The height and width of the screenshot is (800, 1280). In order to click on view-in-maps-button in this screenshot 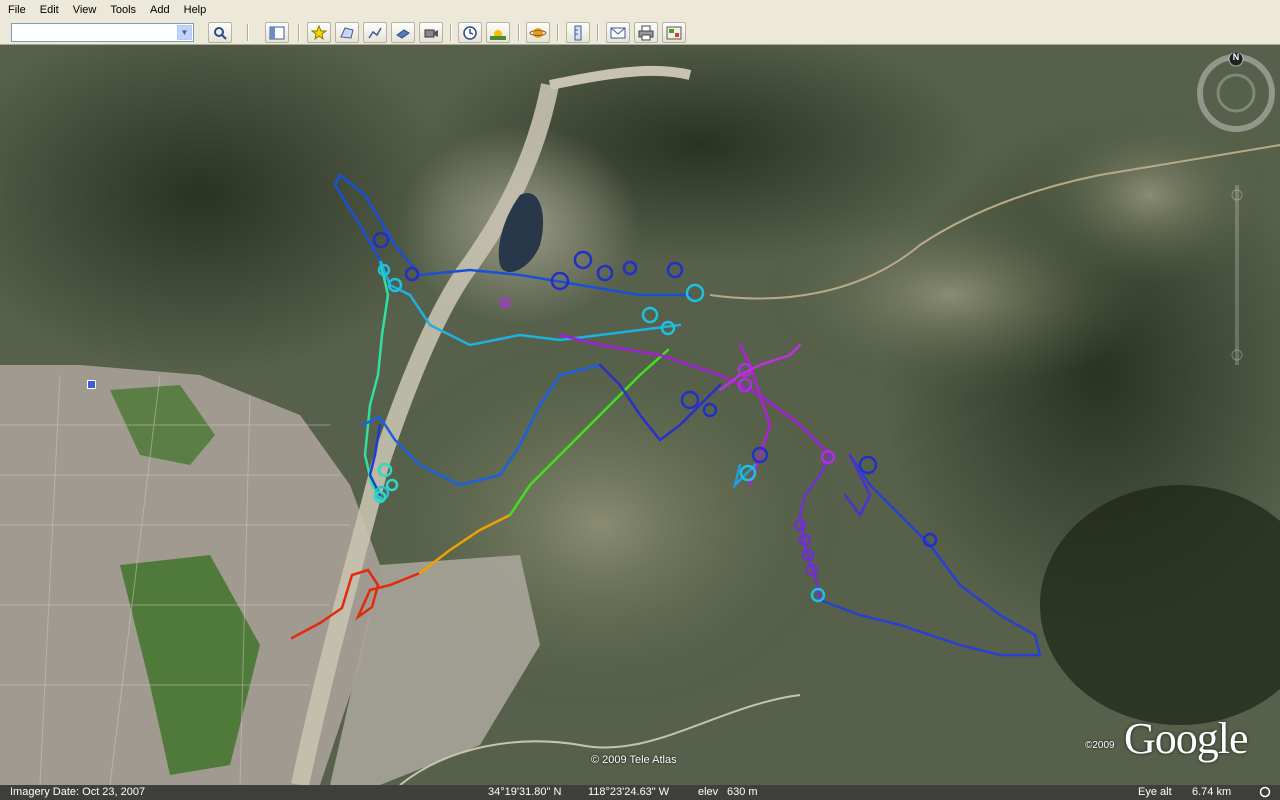, I will do `click(674, 32)`.